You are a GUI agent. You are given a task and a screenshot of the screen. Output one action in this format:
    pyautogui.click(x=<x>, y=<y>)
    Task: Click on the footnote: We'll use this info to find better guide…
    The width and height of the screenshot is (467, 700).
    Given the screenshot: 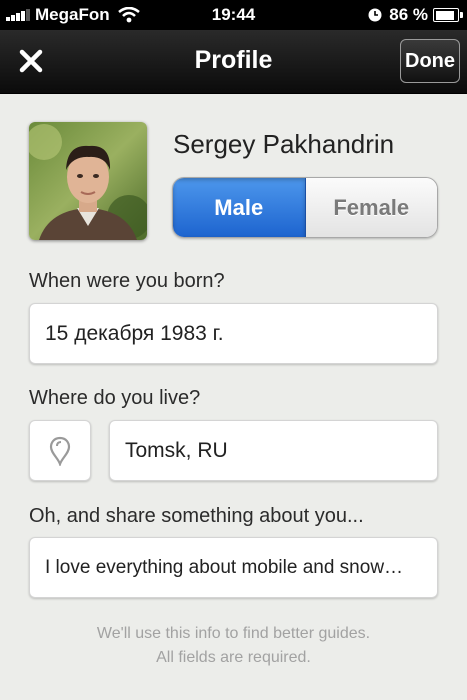 What is the action you would take?
    pyautogui.click(x=233, y=646)
    